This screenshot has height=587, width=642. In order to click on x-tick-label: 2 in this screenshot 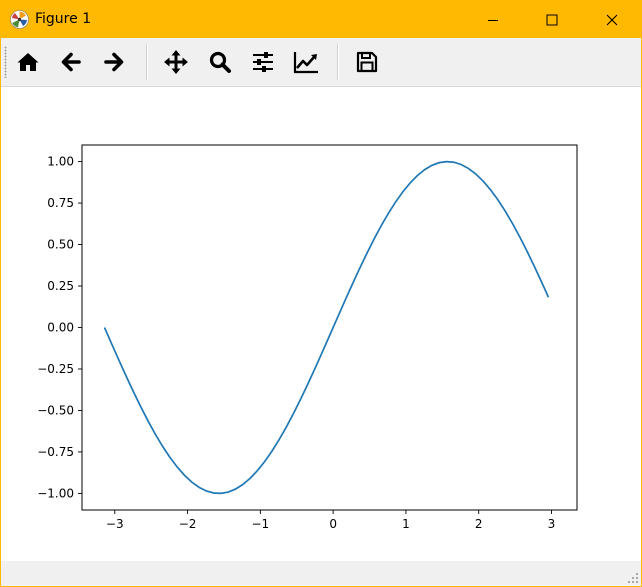, I will do `click(479, 524)`.